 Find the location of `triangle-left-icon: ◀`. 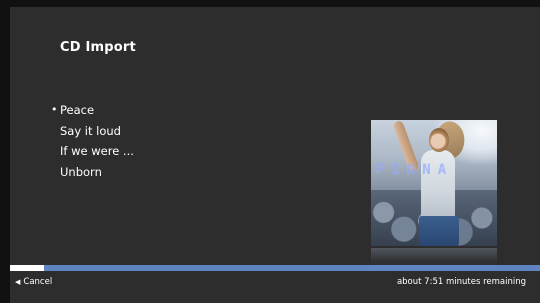

triangle-left-icon: ◀ is located at coordinates (18, 282).